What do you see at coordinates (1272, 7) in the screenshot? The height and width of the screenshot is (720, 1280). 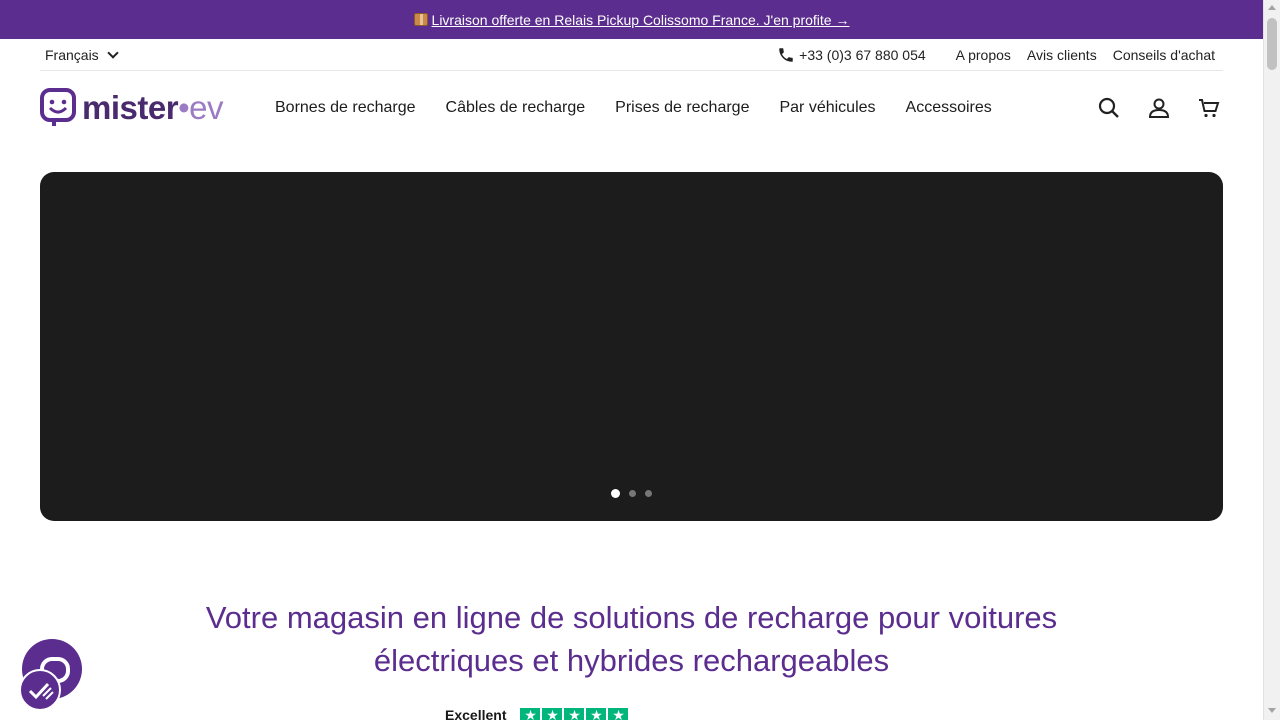 I see `scroll-up-icon` at bounding box center [1272, 7].